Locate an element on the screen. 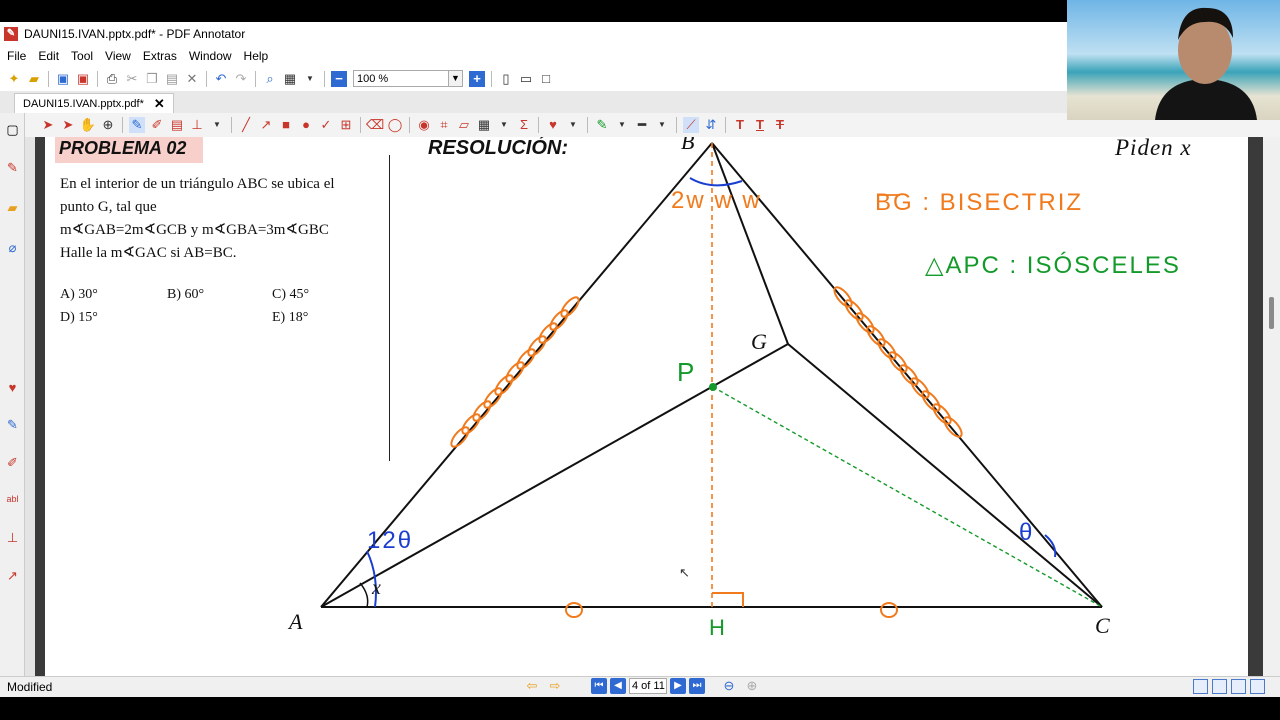  next-page-icon: ▶ is located at coordinates (678, 686).